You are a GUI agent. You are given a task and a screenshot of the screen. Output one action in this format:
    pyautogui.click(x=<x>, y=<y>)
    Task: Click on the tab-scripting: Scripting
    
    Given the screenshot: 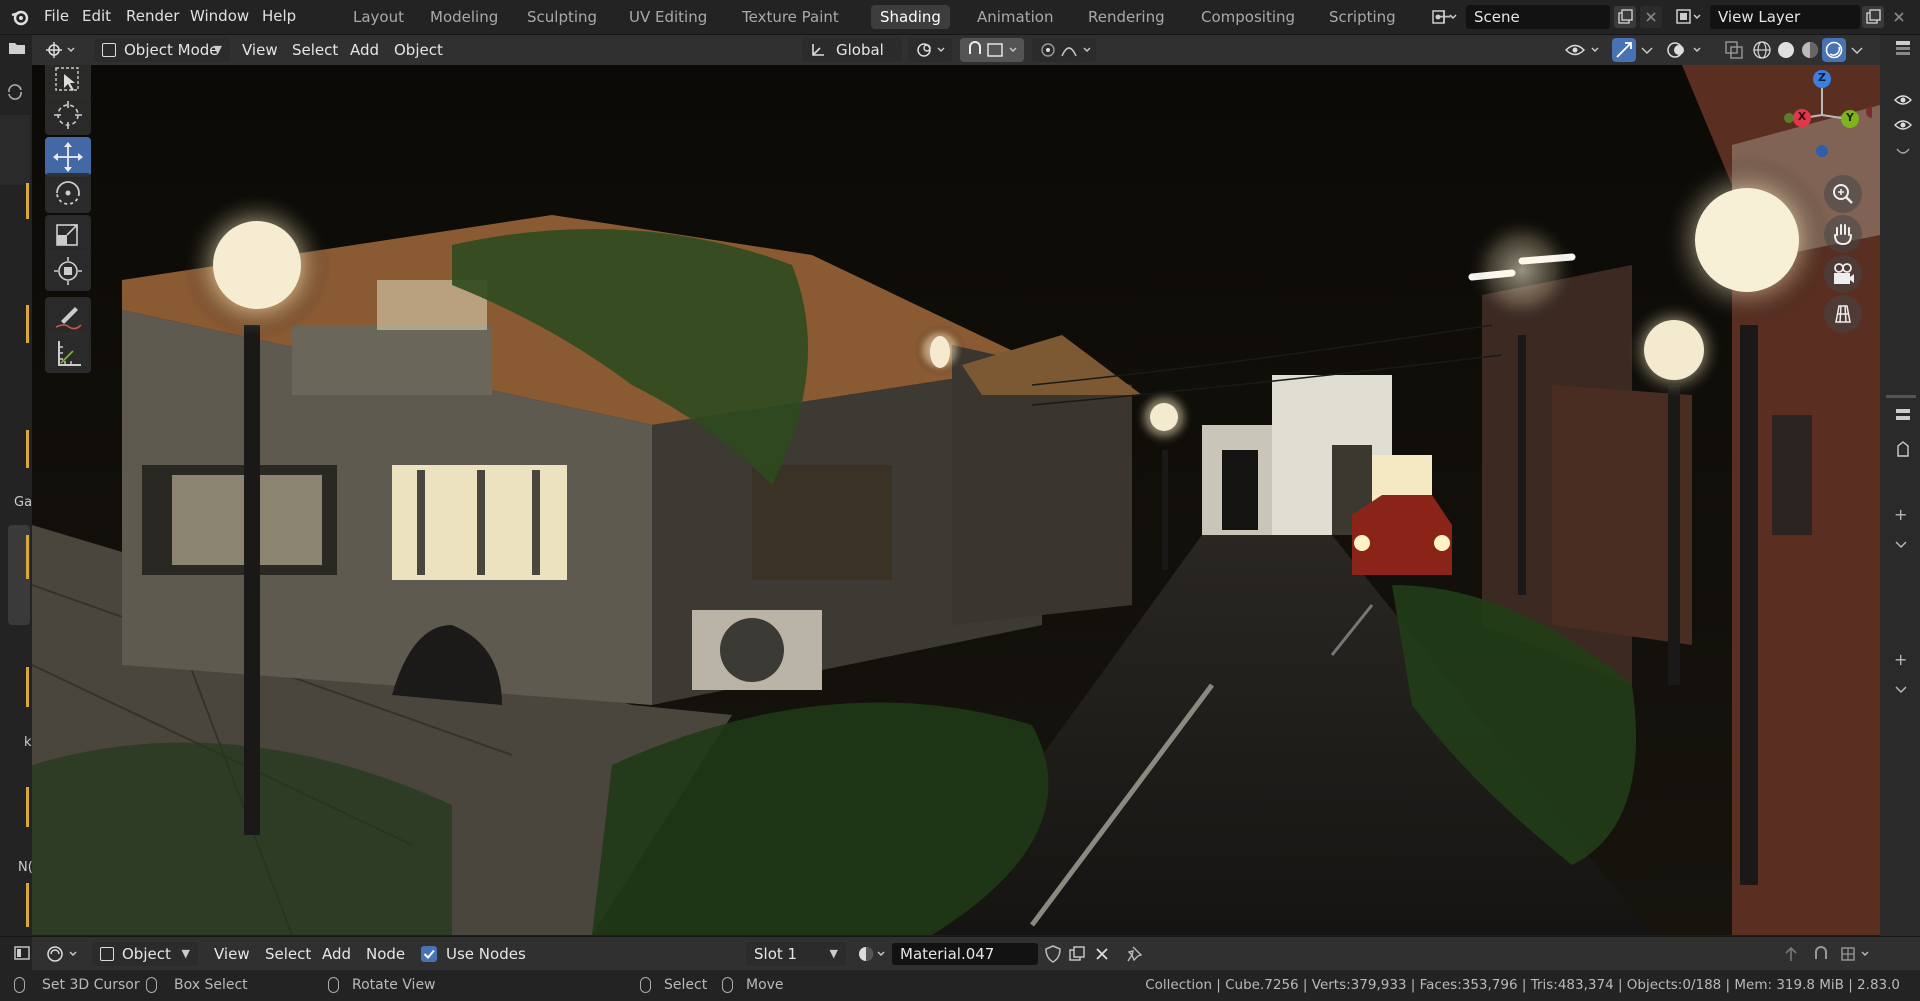 What is the action you would take?
    pyautogui.click(x=1362, y=17)
    